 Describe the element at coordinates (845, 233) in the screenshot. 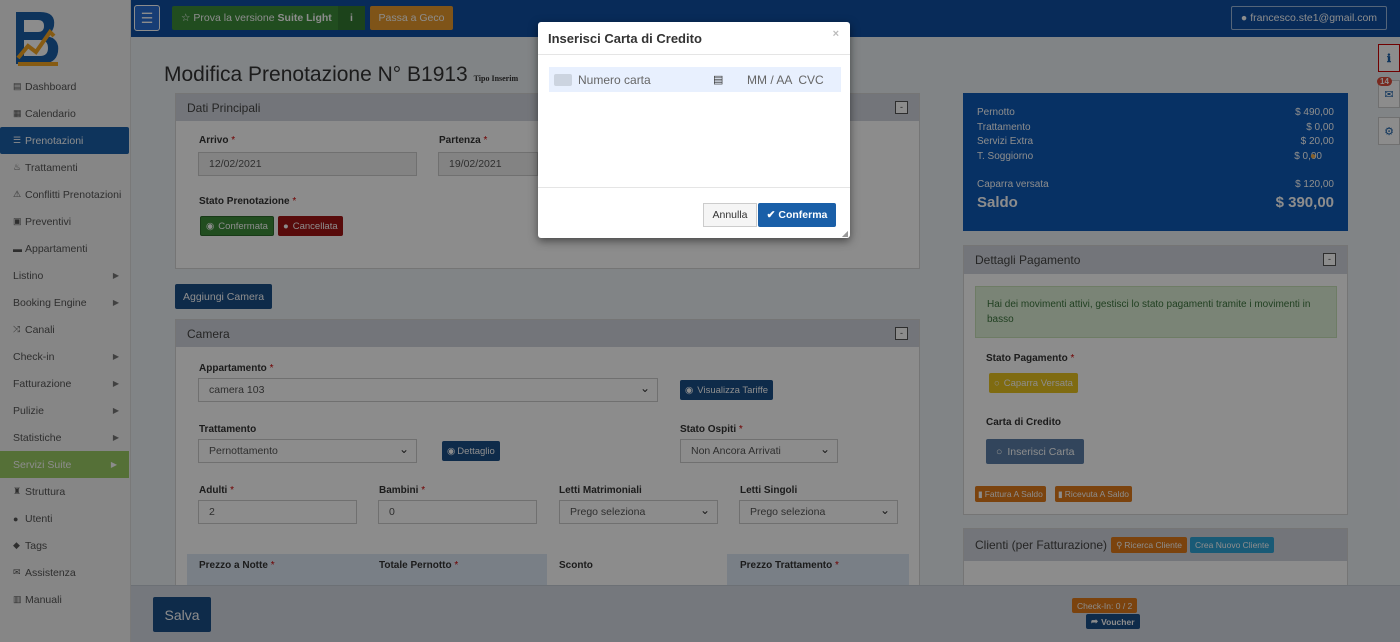

I see `resize-handle-icon: ◢` at that location.